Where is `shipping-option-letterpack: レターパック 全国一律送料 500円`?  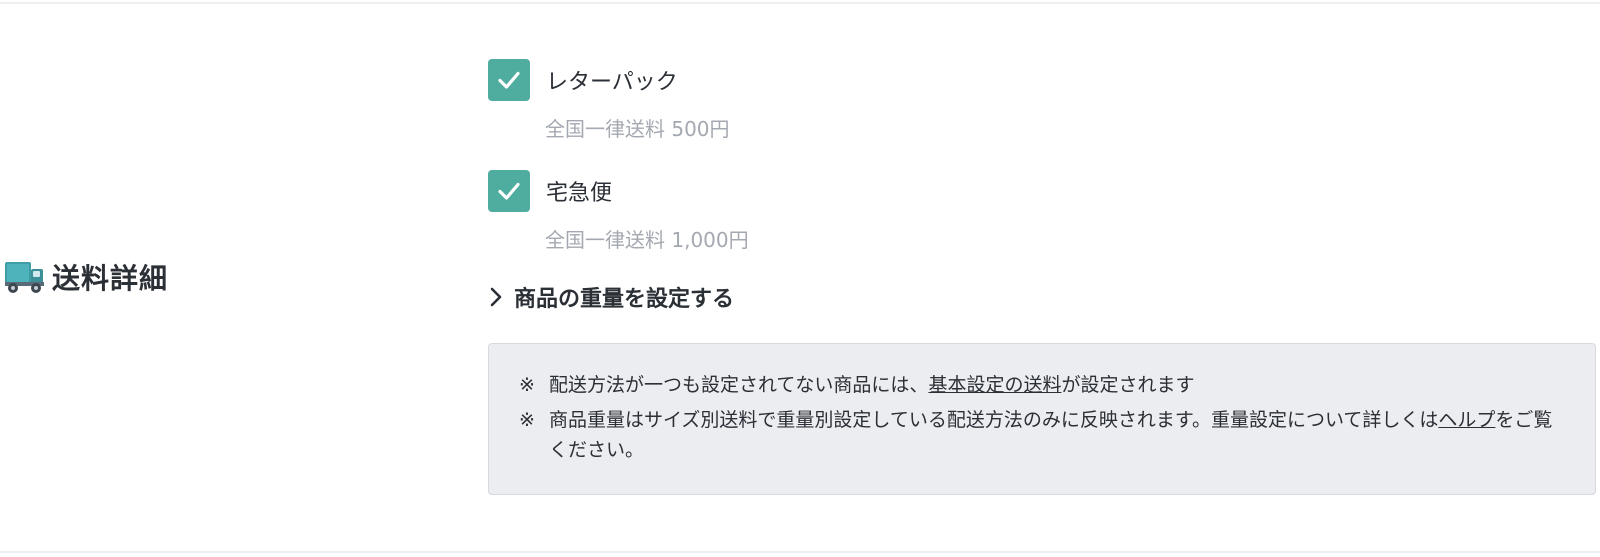 shipping-option-letterpack: レターパック 全国一律送料 500円 is located at coordinates (609, 100).